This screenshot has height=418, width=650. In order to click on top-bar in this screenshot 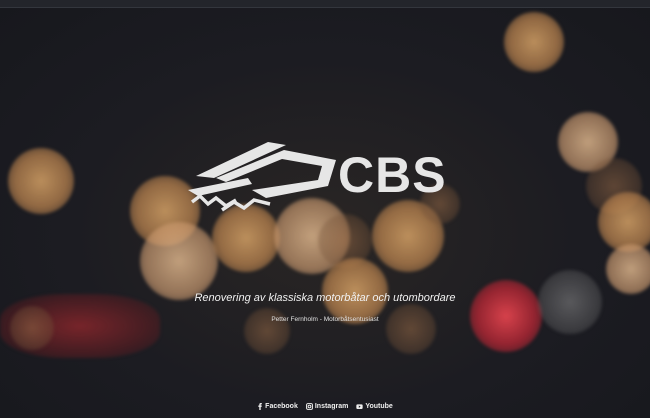, I will do `click(325, 4)`.